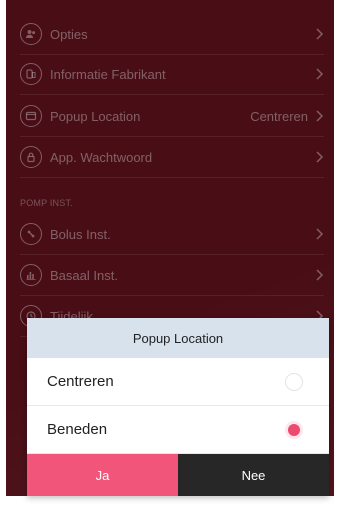 The width and height of the screenshot is (340, 515). I want to click on dialog-title: Popup Location, so click(178, 338).